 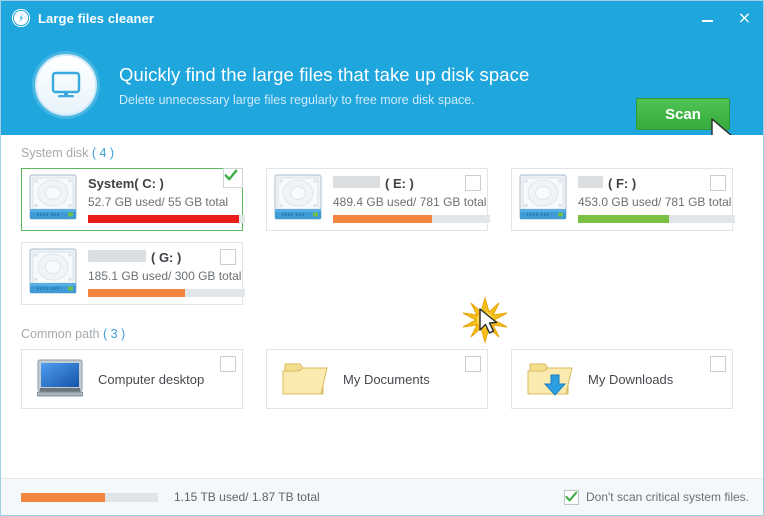 I want to click on system-disk-label-text: System disk, so click(x=55, y=153).